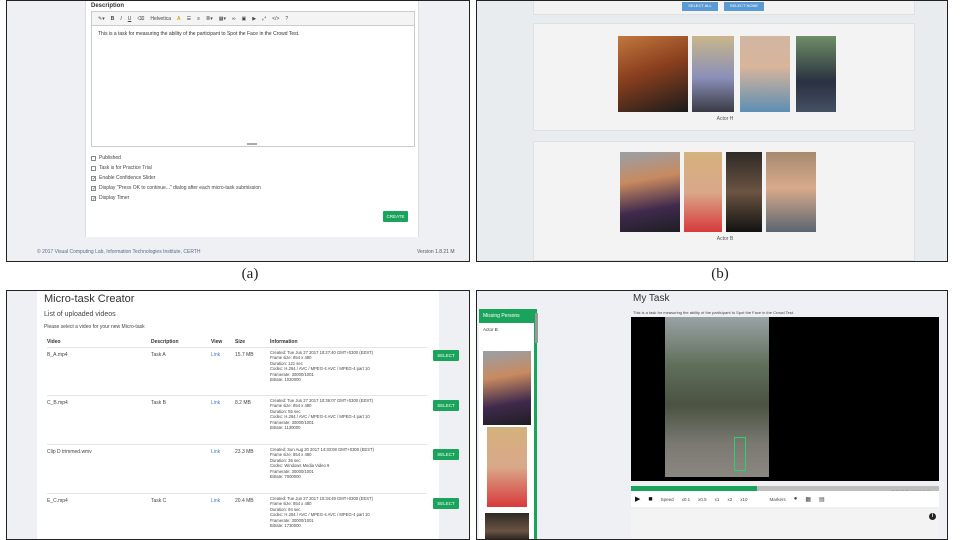  What do you see at coordinates (101, 19) in the screenshot?
I see `brush-icon: ✎▾` at bounding box center [101, 19].